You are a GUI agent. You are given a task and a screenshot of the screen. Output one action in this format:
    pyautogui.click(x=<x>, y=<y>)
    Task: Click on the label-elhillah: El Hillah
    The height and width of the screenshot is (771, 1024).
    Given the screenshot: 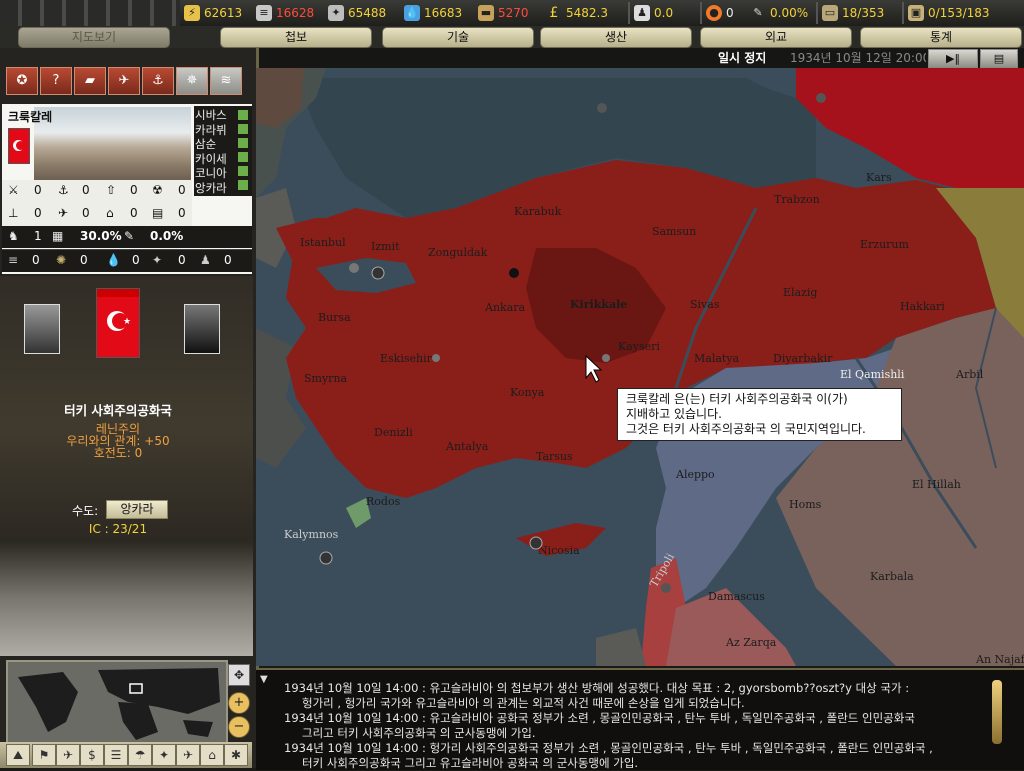 What is the action you would take?
    pyautogui.click(x=936, y=484)
    